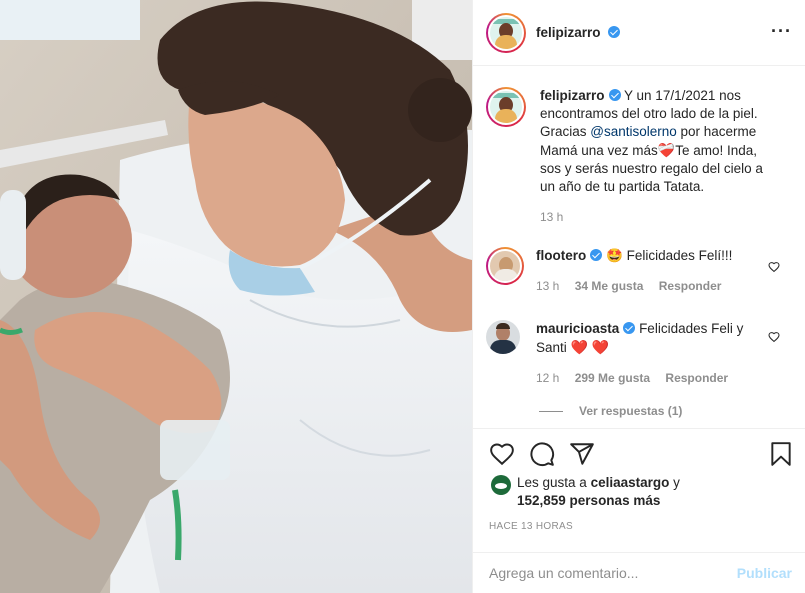 Image resolution: width=805 pixels, height=593 pixels. I want to click on commenter-username: flootero, so click(561, 255).